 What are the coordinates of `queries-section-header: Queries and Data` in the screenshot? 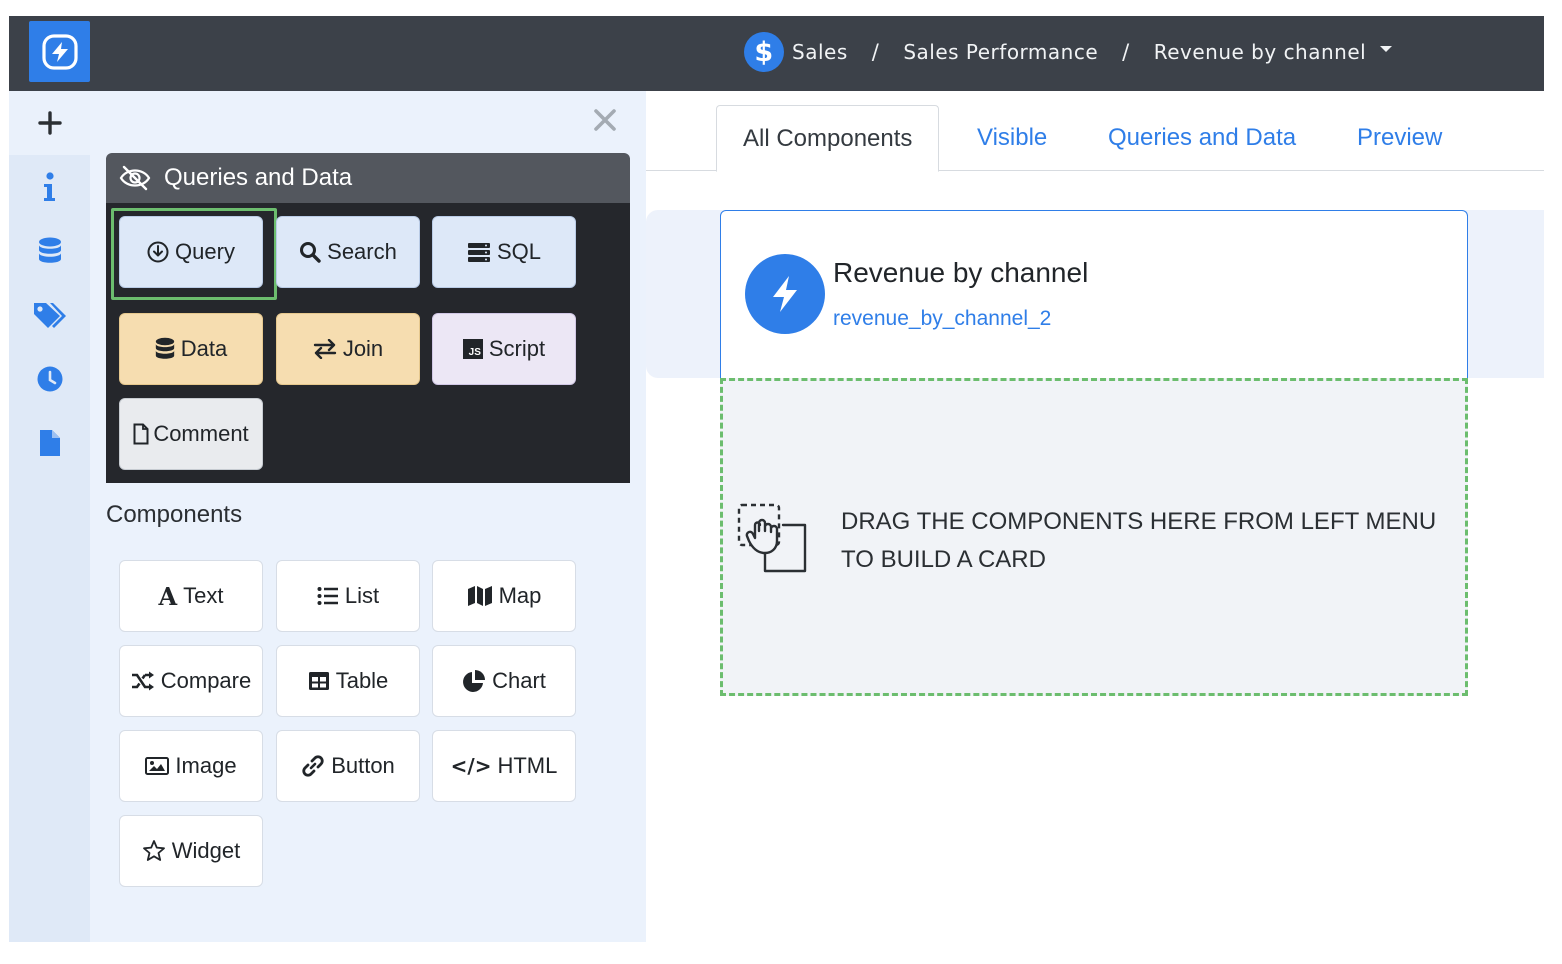 It's located at (368, 178).